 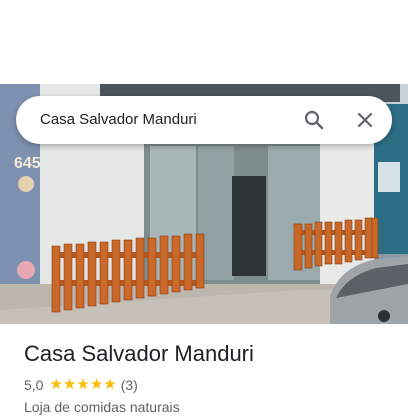 I want to click on search-input: Casa Salvador Manduri, so click(x=118, y=120).